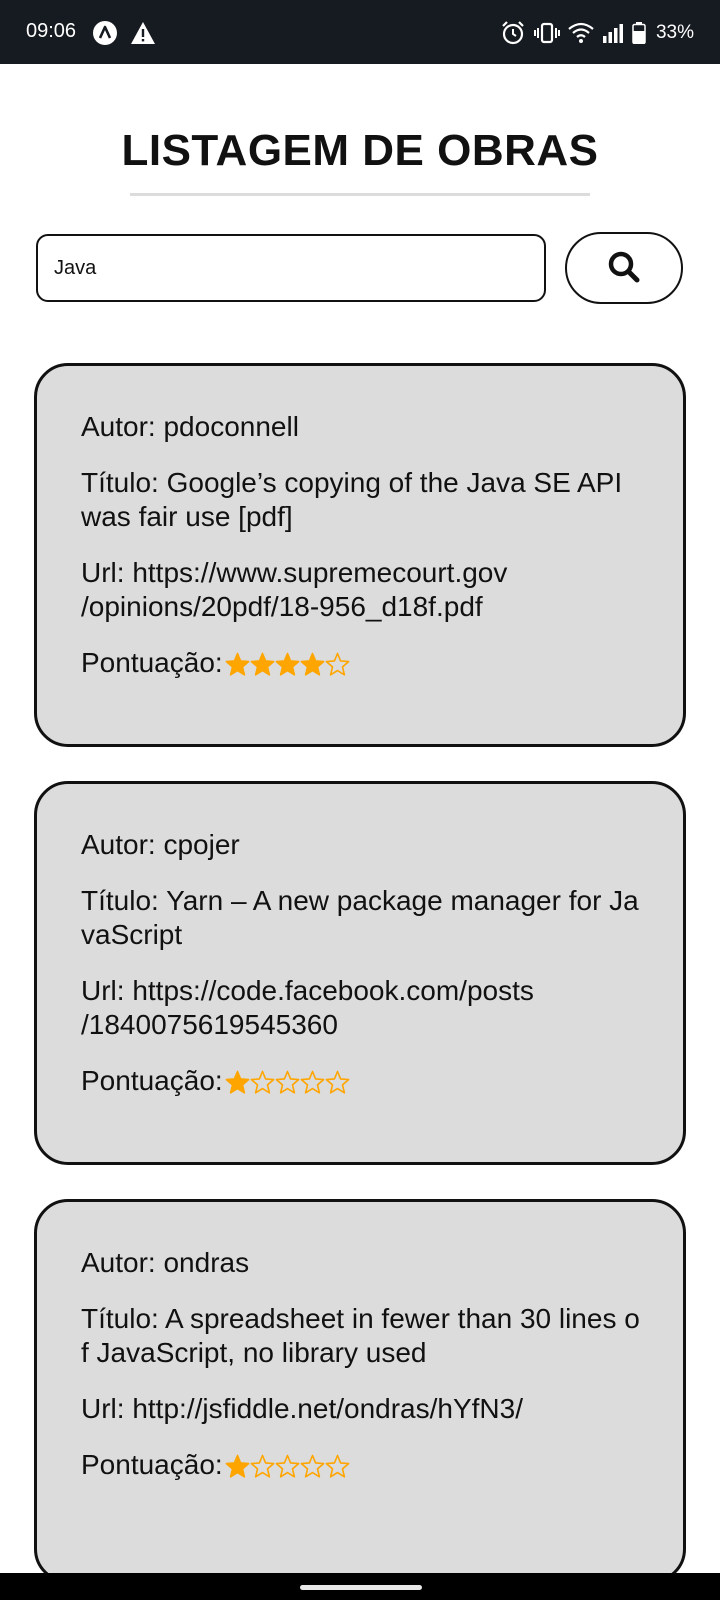 The width and height of the screenshot is (720, 1600). I want to click on search-icon, so click(624, 268).